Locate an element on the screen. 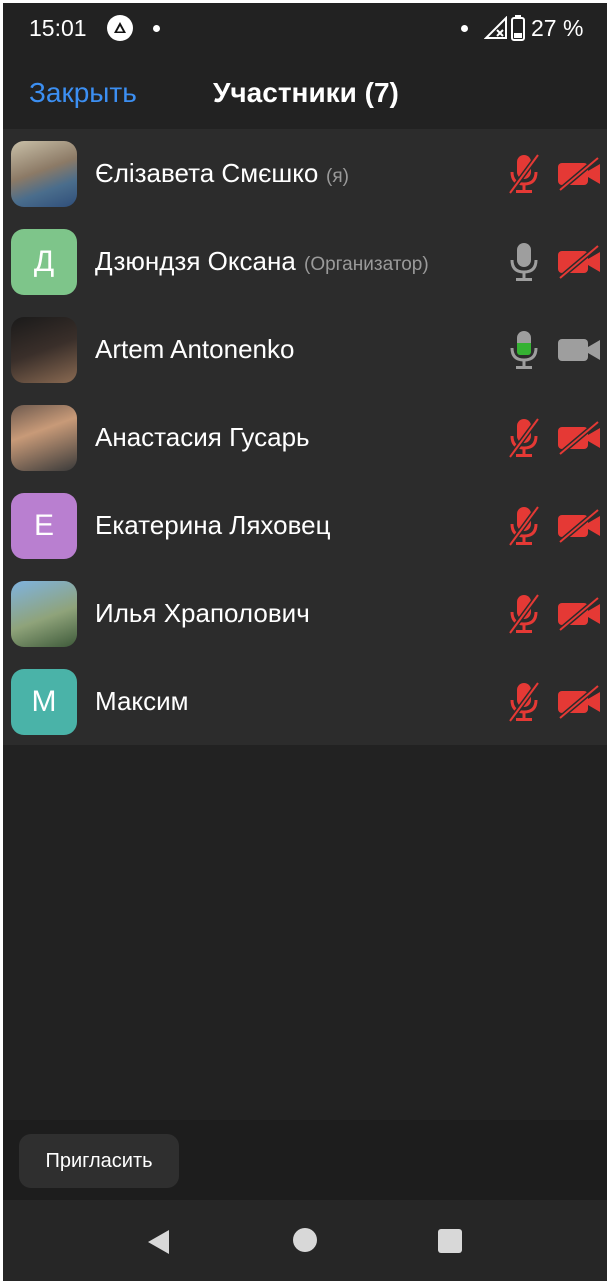  participant-row: Artem Antonenko is located at coordinates (305, 349).